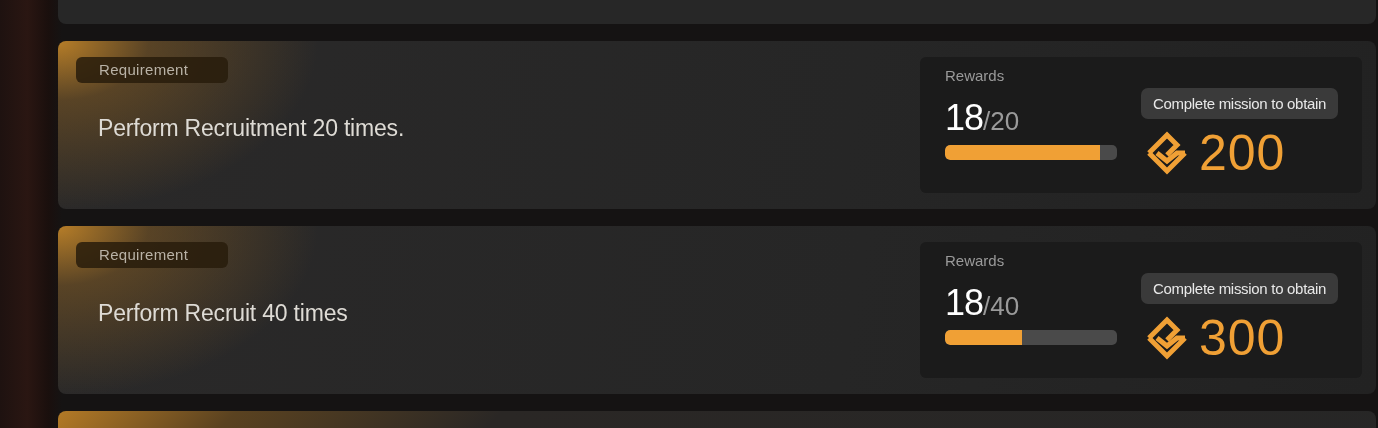  I want to click on mission-description: Perform Recruitment 20 times., so click(251, 128).